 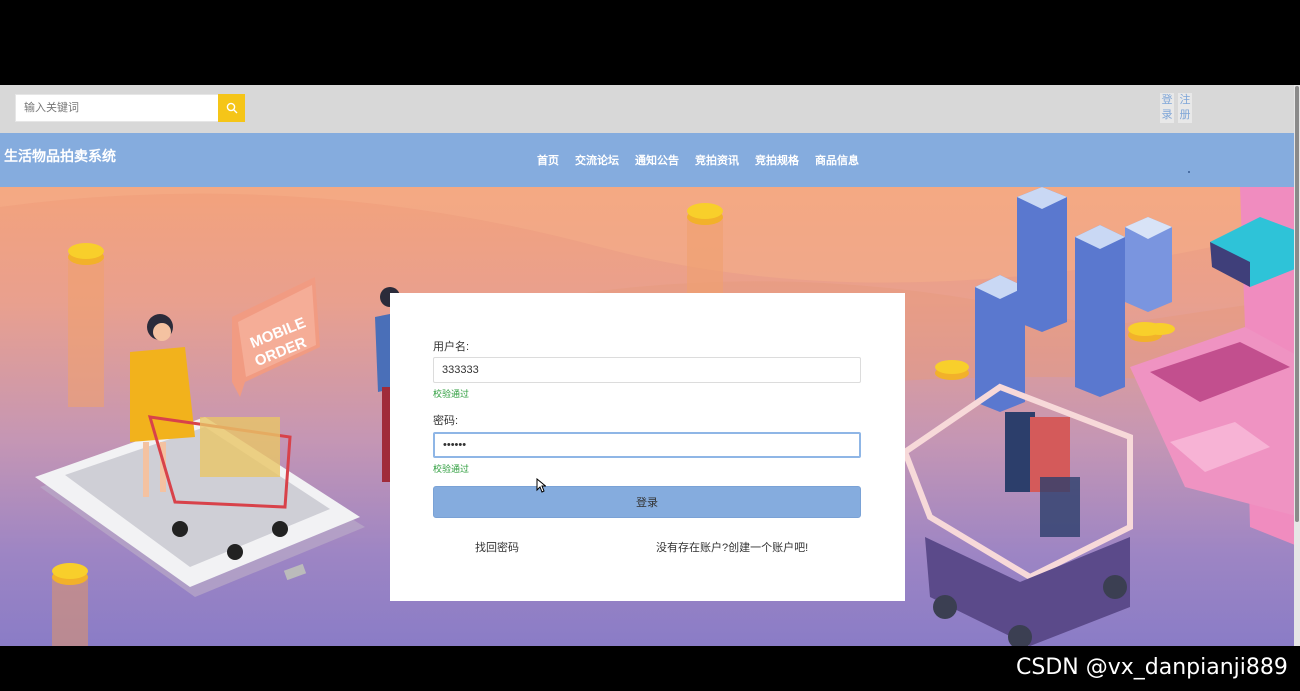 What do you see at coordinates (837, 160) in the screenshot?
I see `nav-item-products: 商品信息` at bounding box center [837, 160].